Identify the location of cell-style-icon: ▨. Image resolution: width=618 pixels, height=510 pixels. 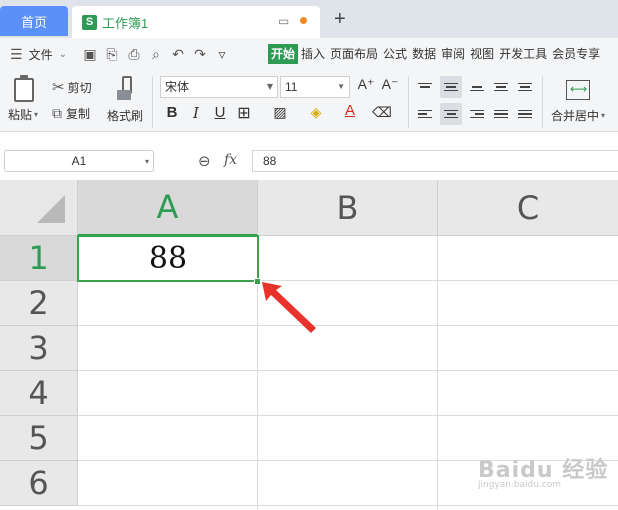
(280, 112).